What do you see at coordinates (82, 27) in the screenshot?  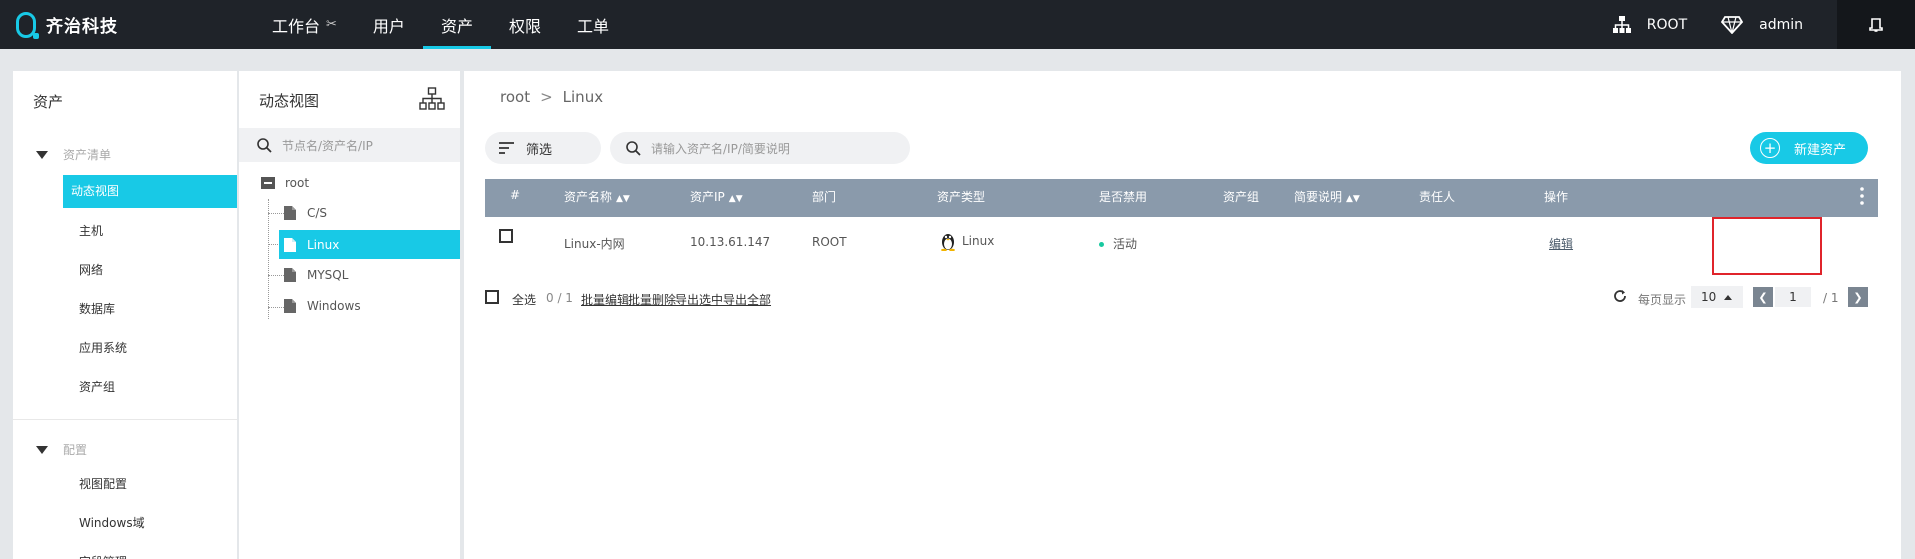 I see `brand-name: 齐治科技` at bounding box center [82, 27].